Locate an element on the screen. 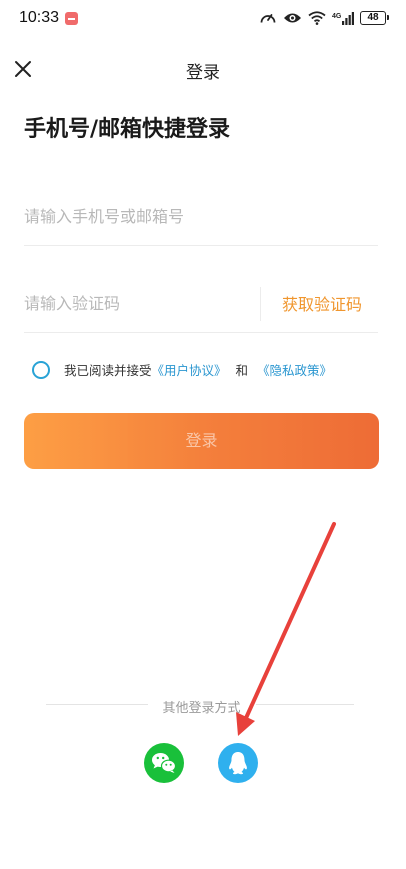 The width and height of the screenshot is (406, 869). wechat-login-button is located at coordinates (164, 763).